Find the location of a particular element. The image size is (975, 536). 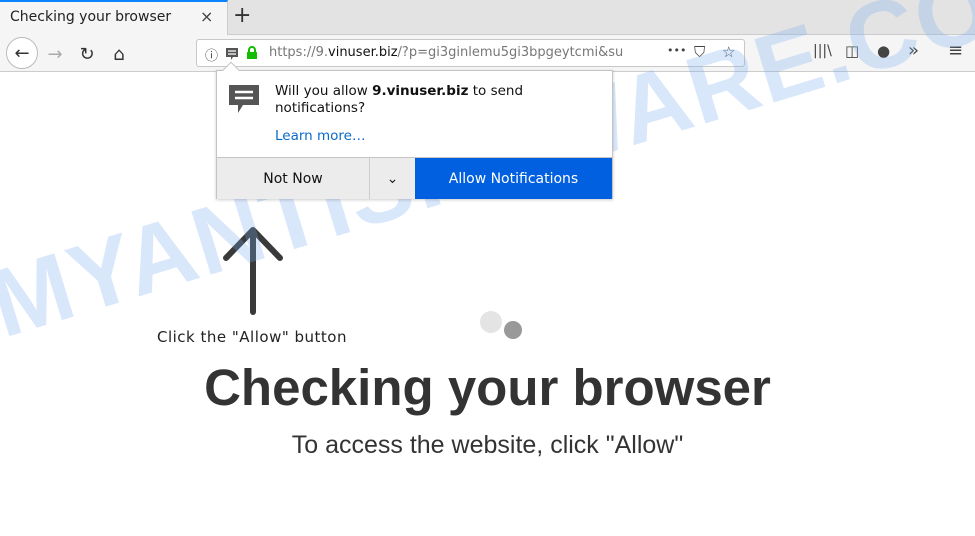

arrow-right-icon: → is located at coordinates (55, 54).